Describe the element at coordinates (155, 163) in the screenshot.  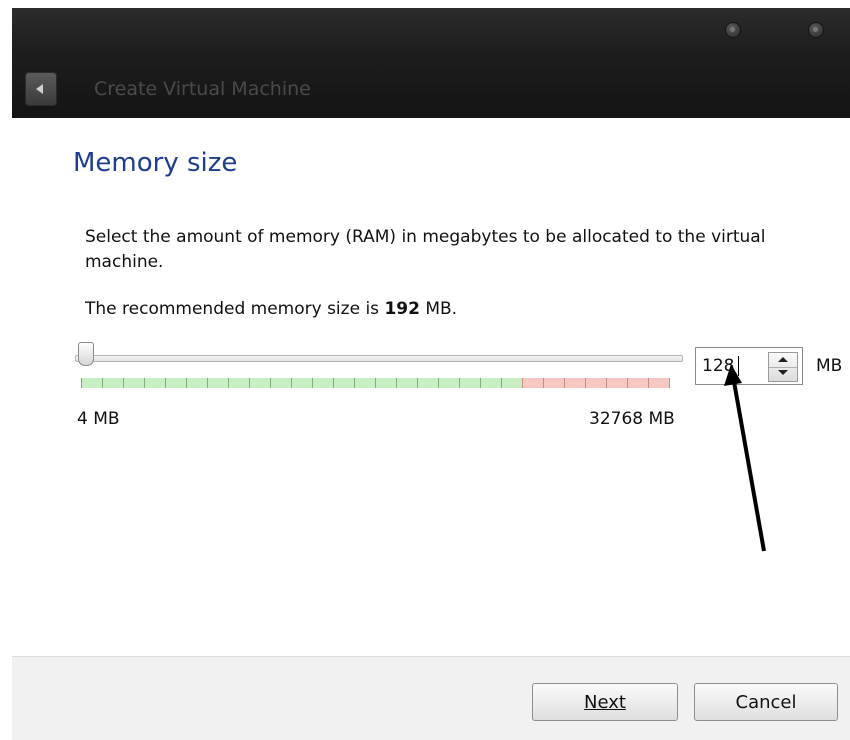
I see `page-title: Memory size` at that location.